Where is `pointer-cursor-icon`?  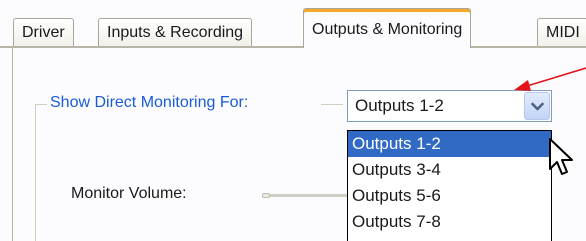 pointer-cursor-icon is located at coordinates (561, 156).